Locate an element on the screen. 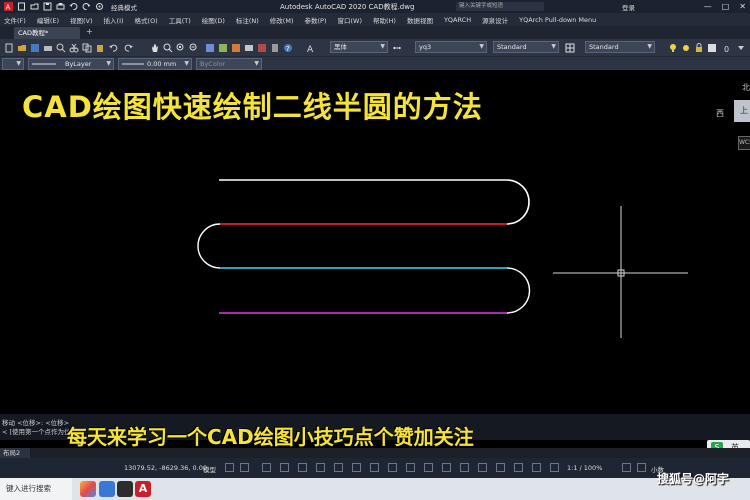  dim-style-dropdown: Standard ▼ is located at coordinates (620, 47).